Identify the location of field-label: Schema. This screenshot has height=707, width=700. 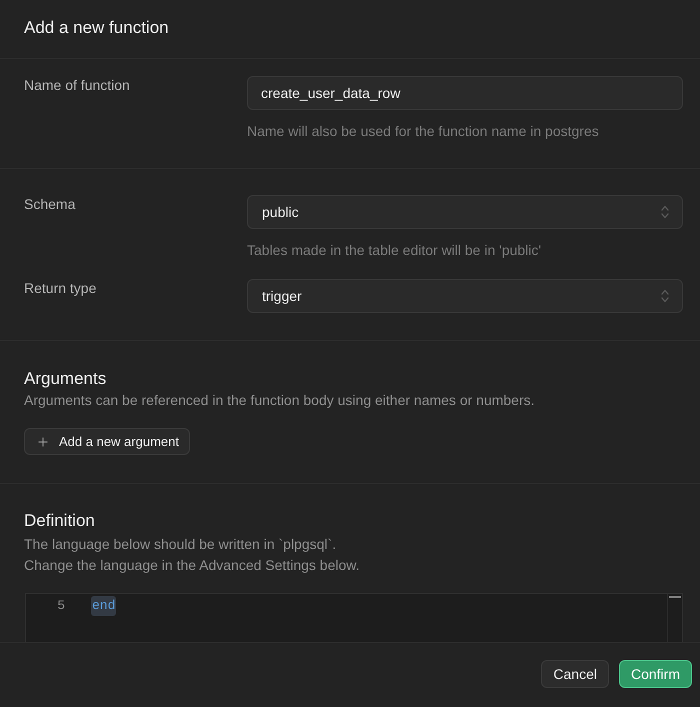
(50, 204).